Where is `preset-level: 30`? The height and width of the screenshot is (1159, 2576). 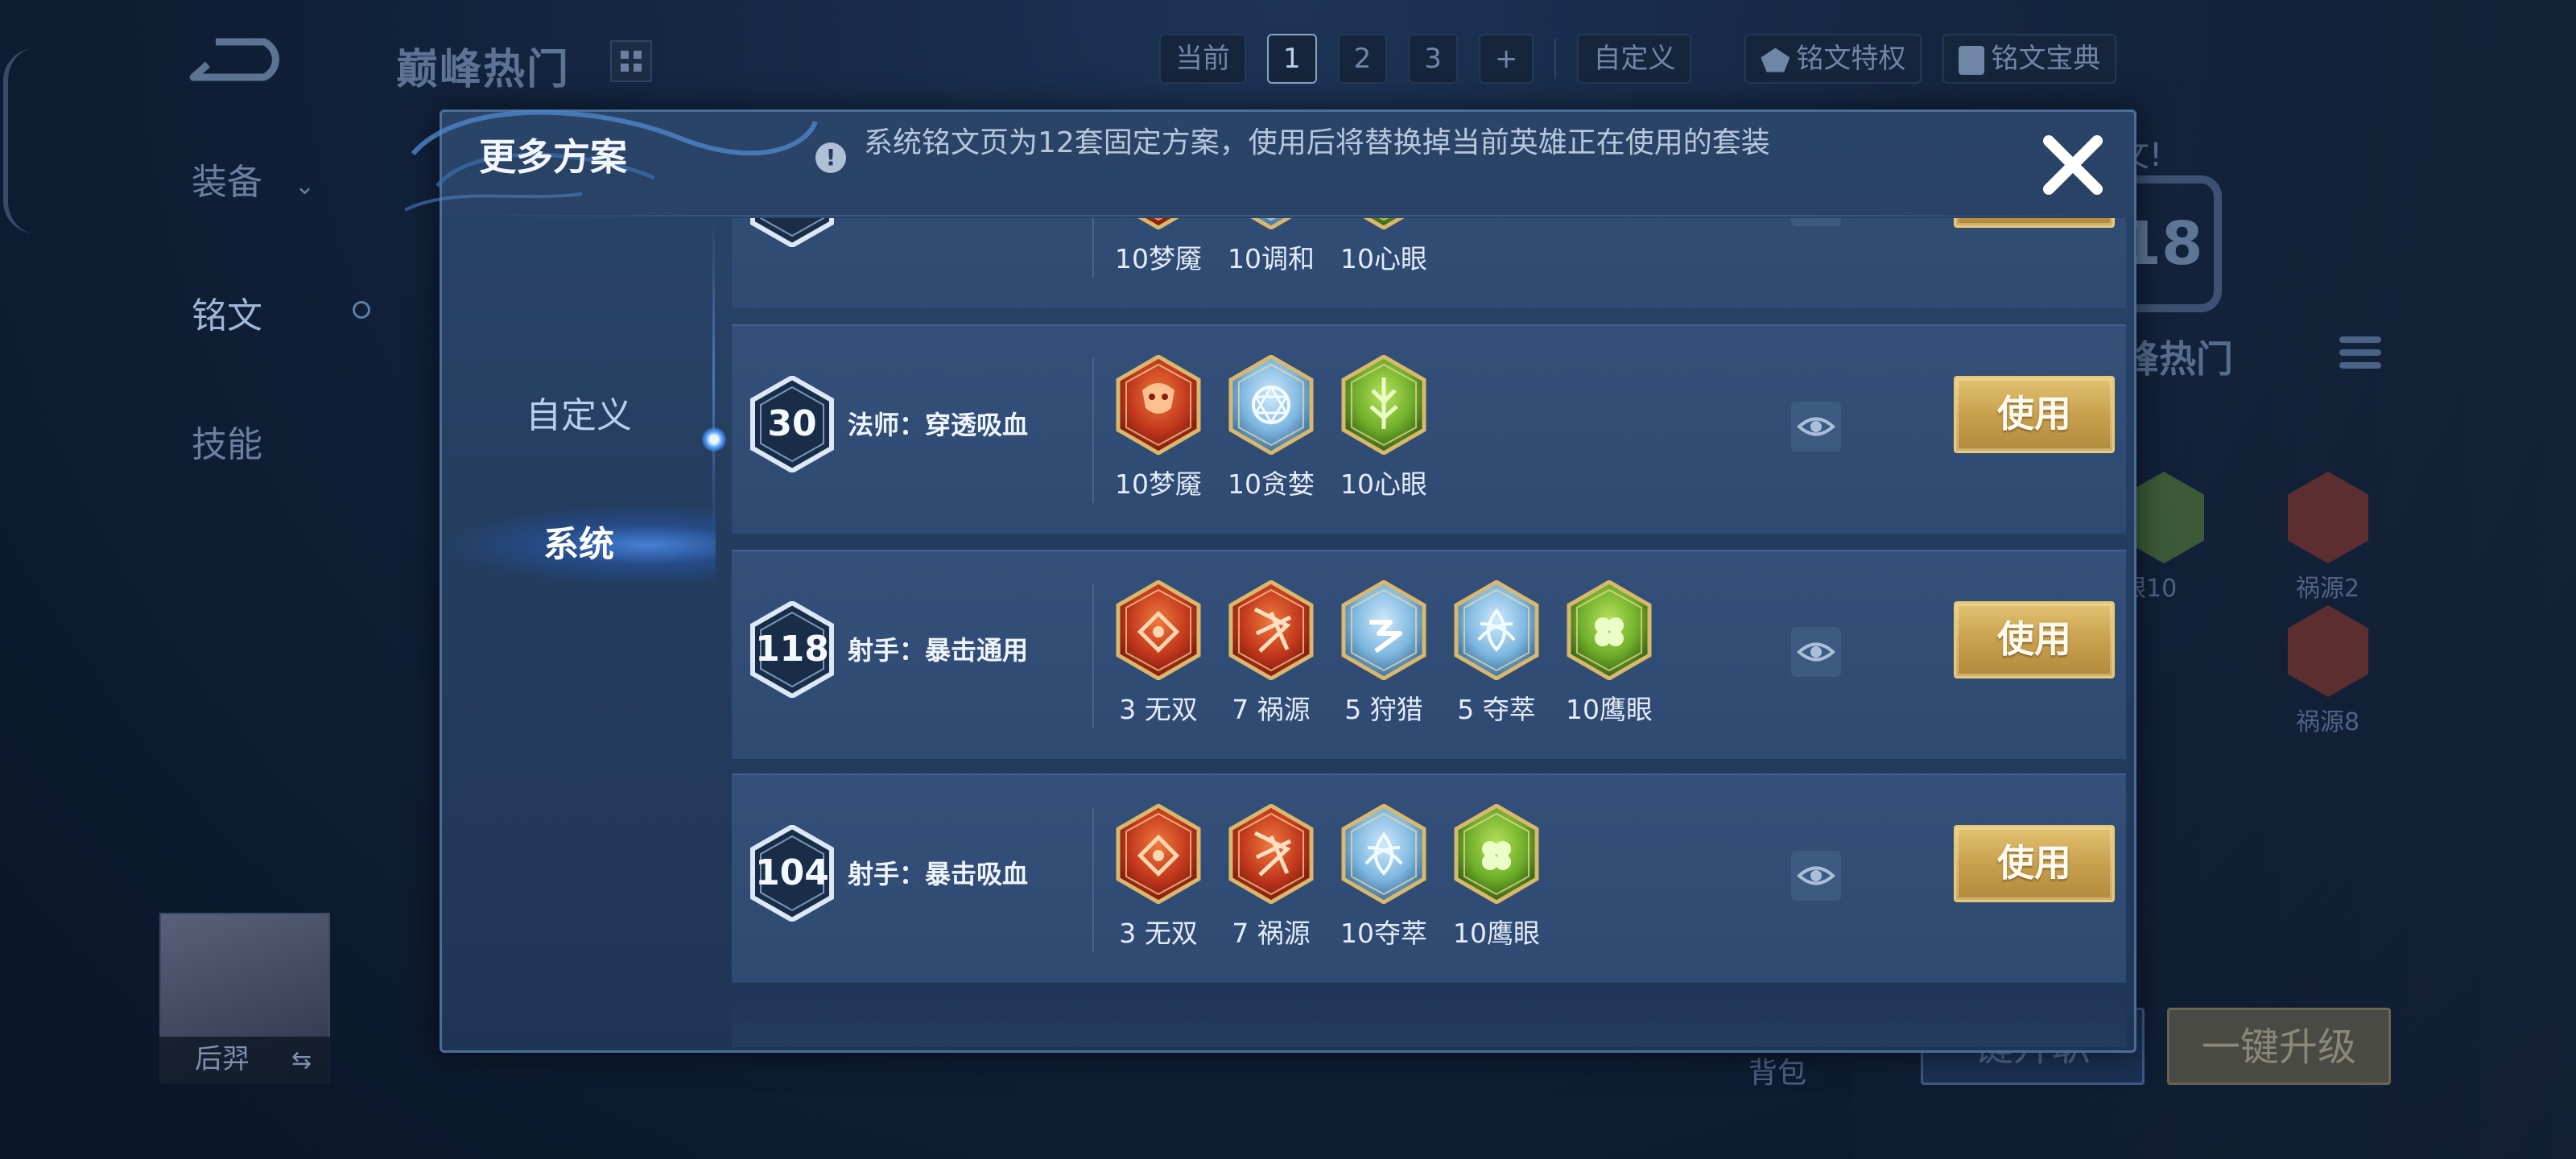
preset-level: 30 is located at coordinates (792, 423).